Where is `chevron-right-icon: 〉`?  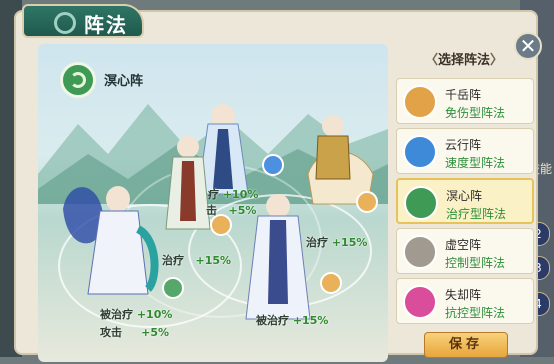 chevron-right-icon: 〉 is located at coordinates (497, 60).